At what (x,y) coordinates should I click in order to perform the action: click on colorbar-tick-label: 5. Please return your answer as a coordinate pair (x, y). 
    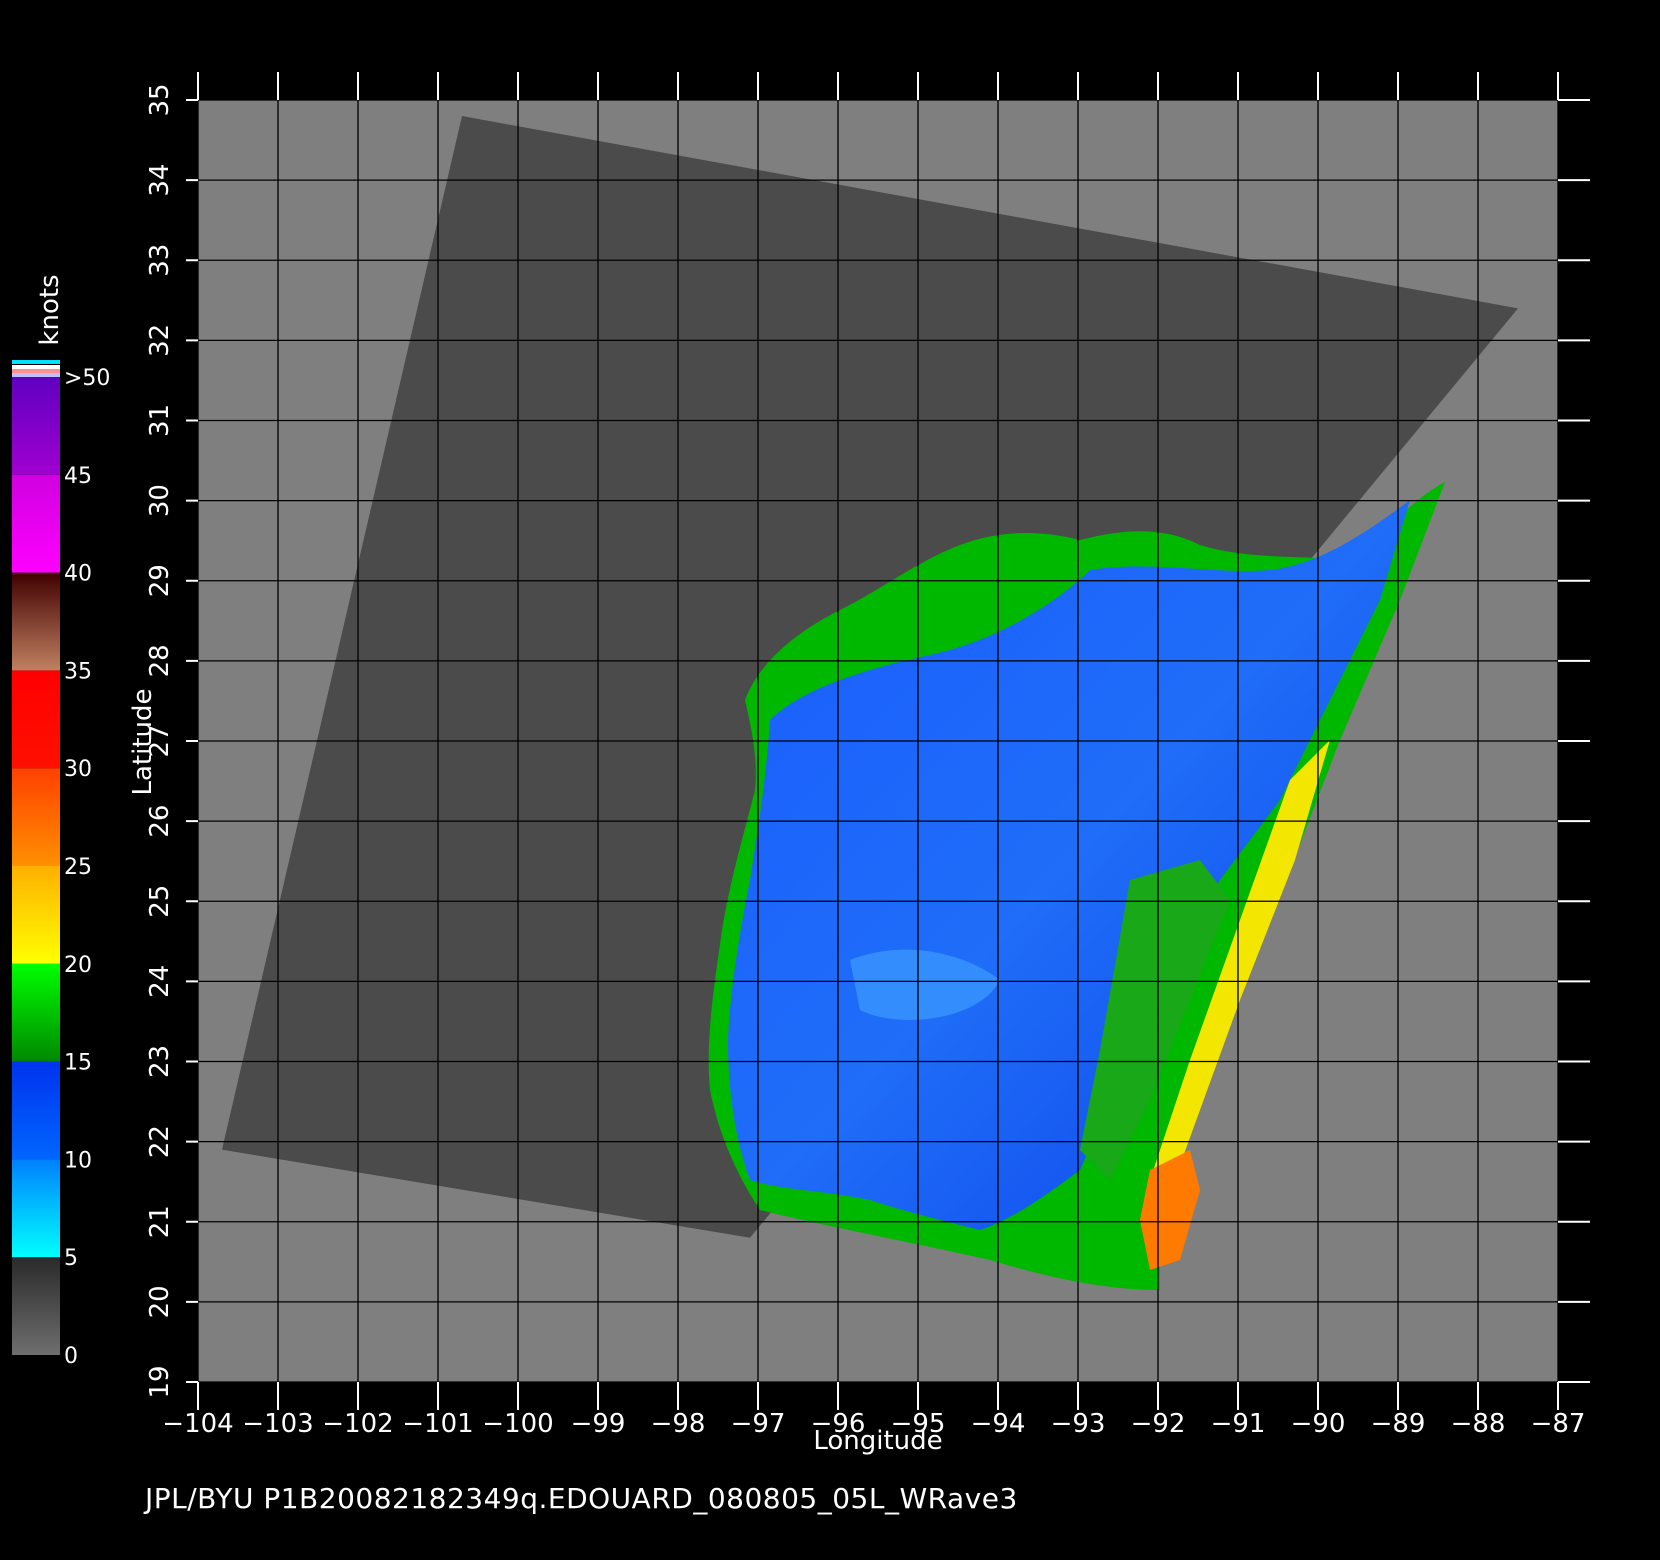
    Looking at the image, I should click on (71, 1258).